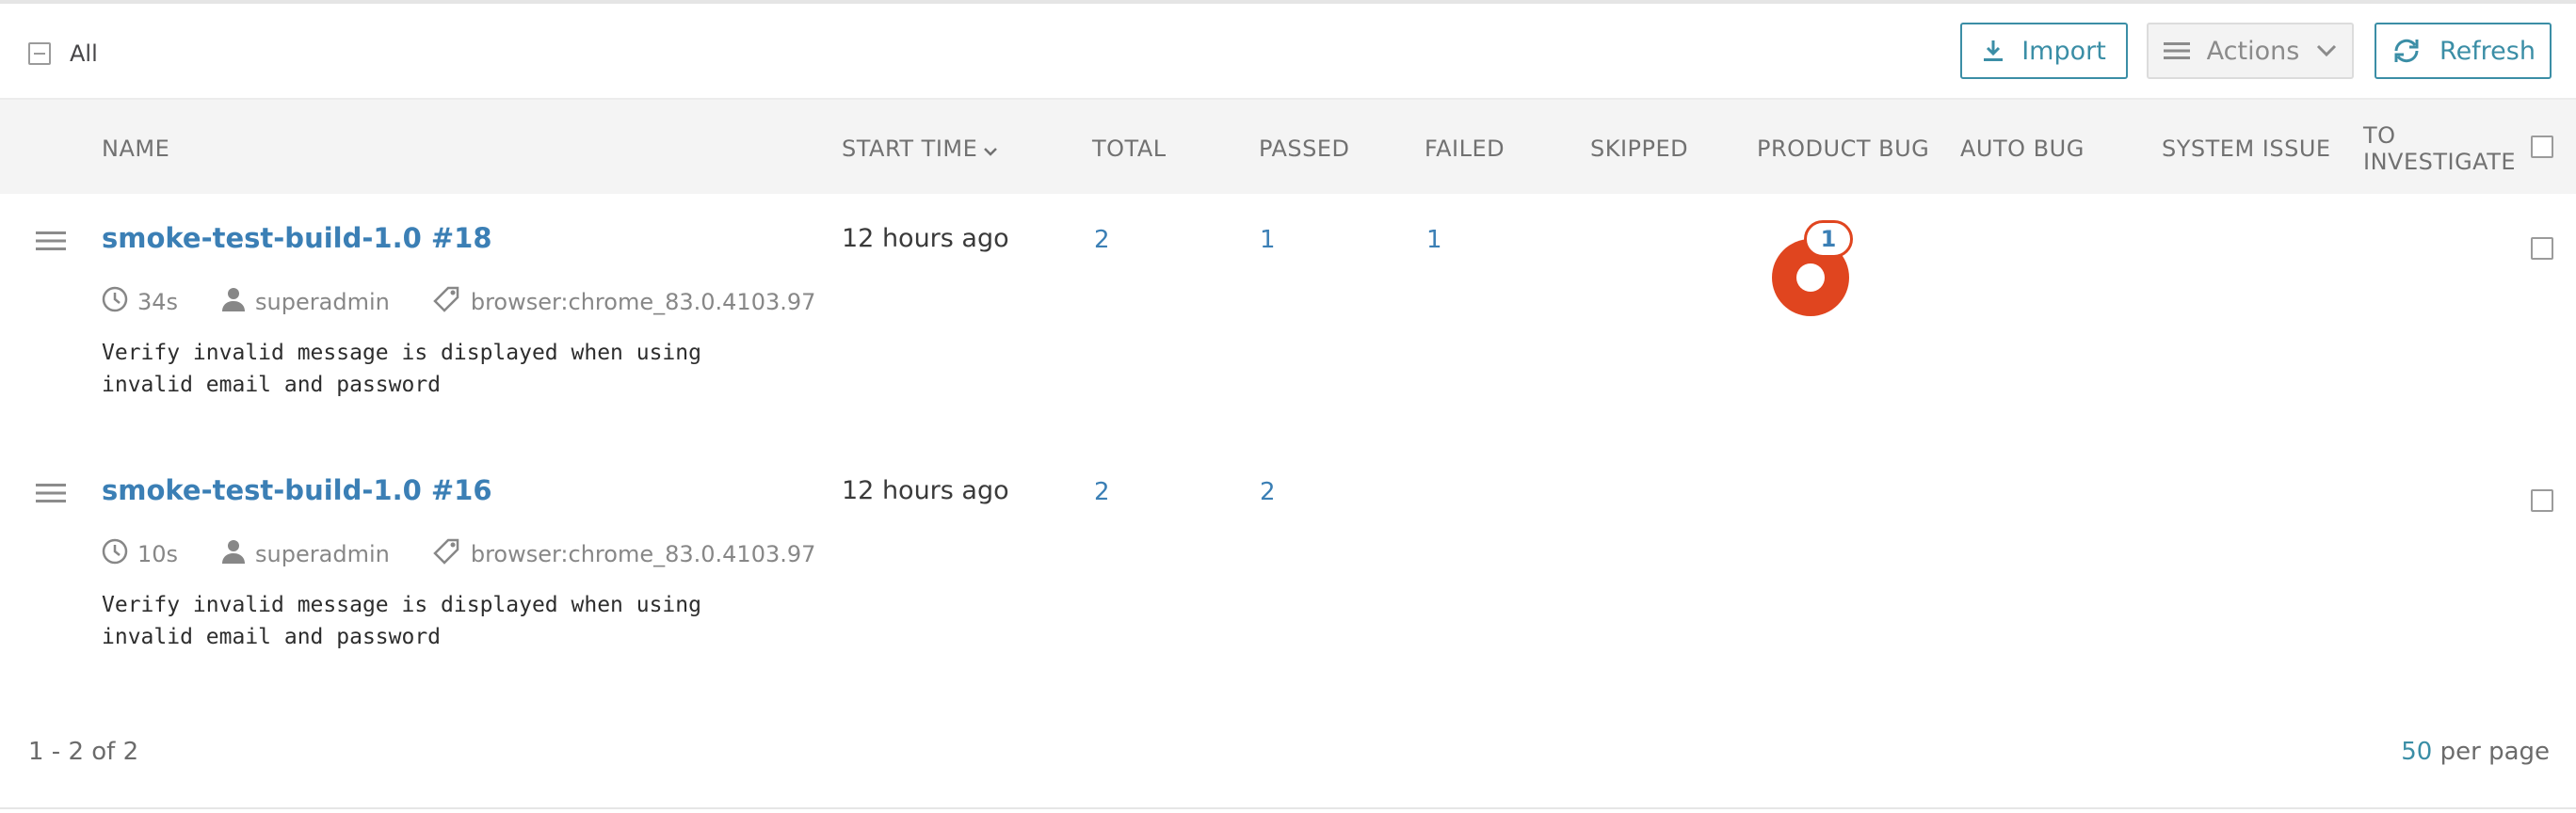  Describe the element at coordinates (1639, 149) in the screenshot. I see `column-skipped: SKIPPED` at that location.